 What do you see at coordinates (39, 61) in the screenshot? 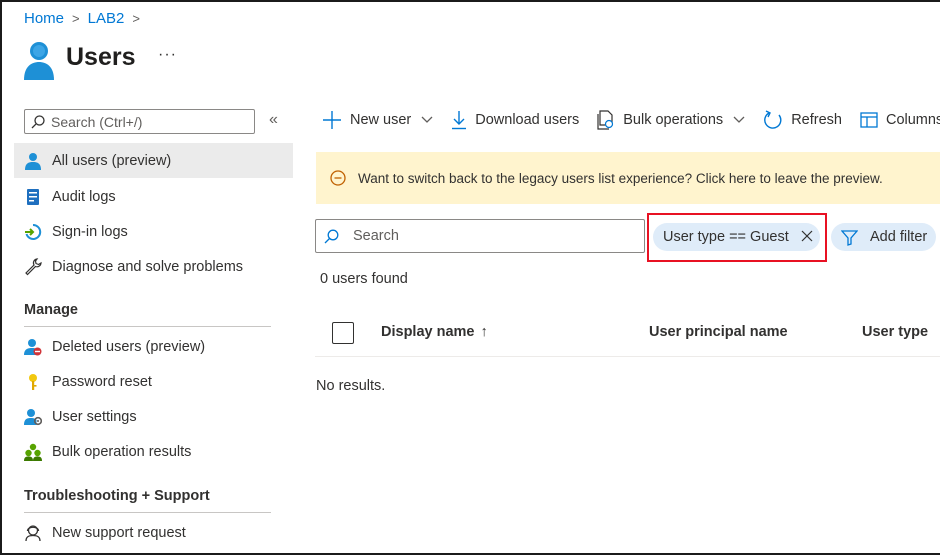
I see `users-icon` at bounding box center [39, 61].